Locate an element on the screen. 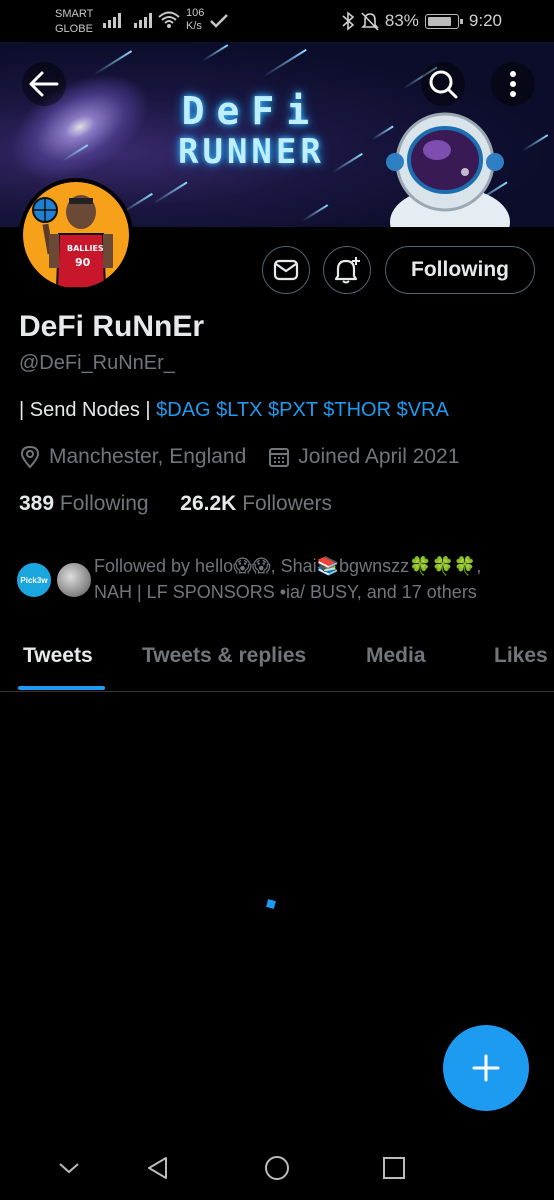 Image resolution: width=554 pixels, height=1200 pixels. profile-bio: | Send Nodes | $DAG $LTX $PXT $THOR $VRA is located at coordinates (234, 410).